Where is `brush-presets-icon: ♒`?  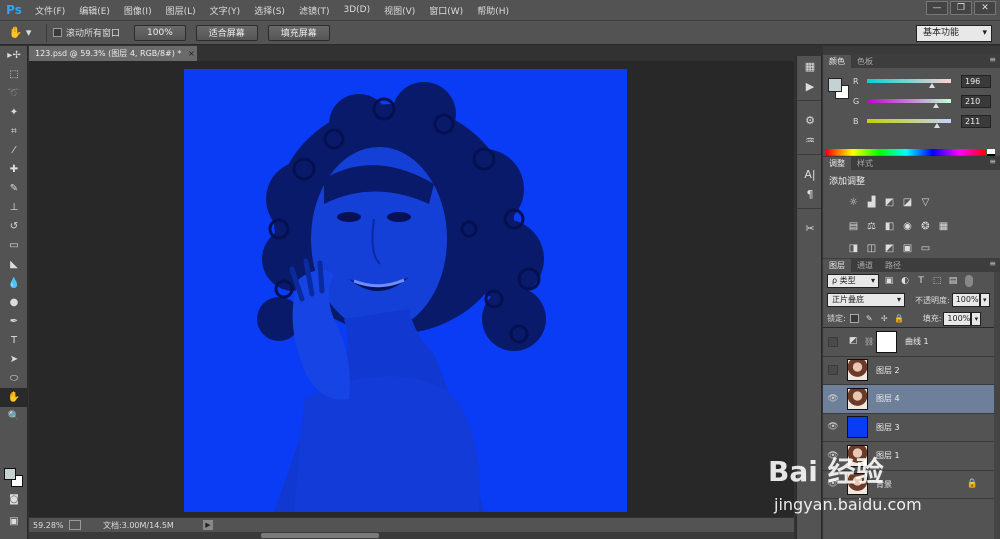
brush-presets-icon: ♒ is located at coordinates (810, 140).